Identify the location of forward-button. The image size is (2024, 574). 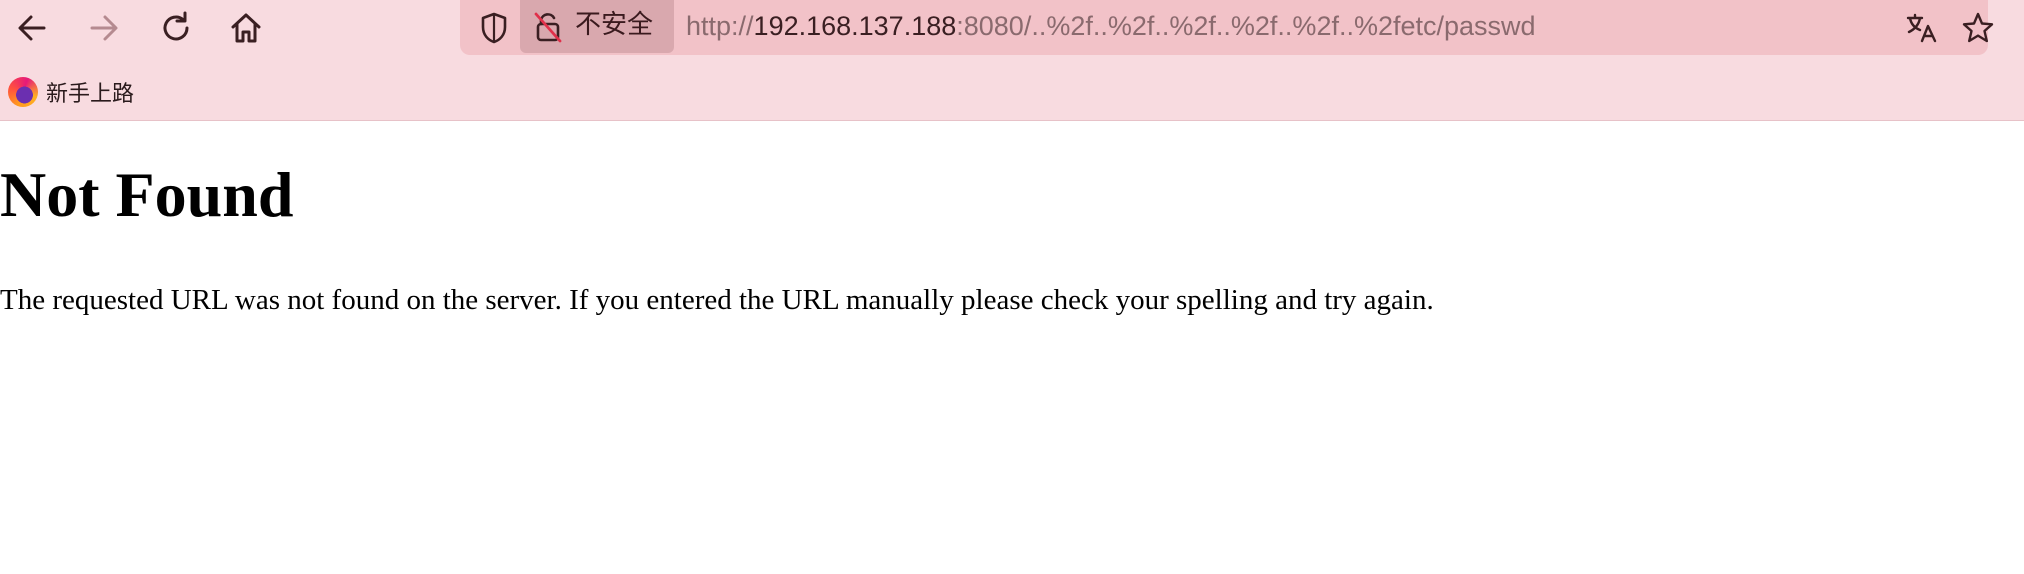
(104, 28).